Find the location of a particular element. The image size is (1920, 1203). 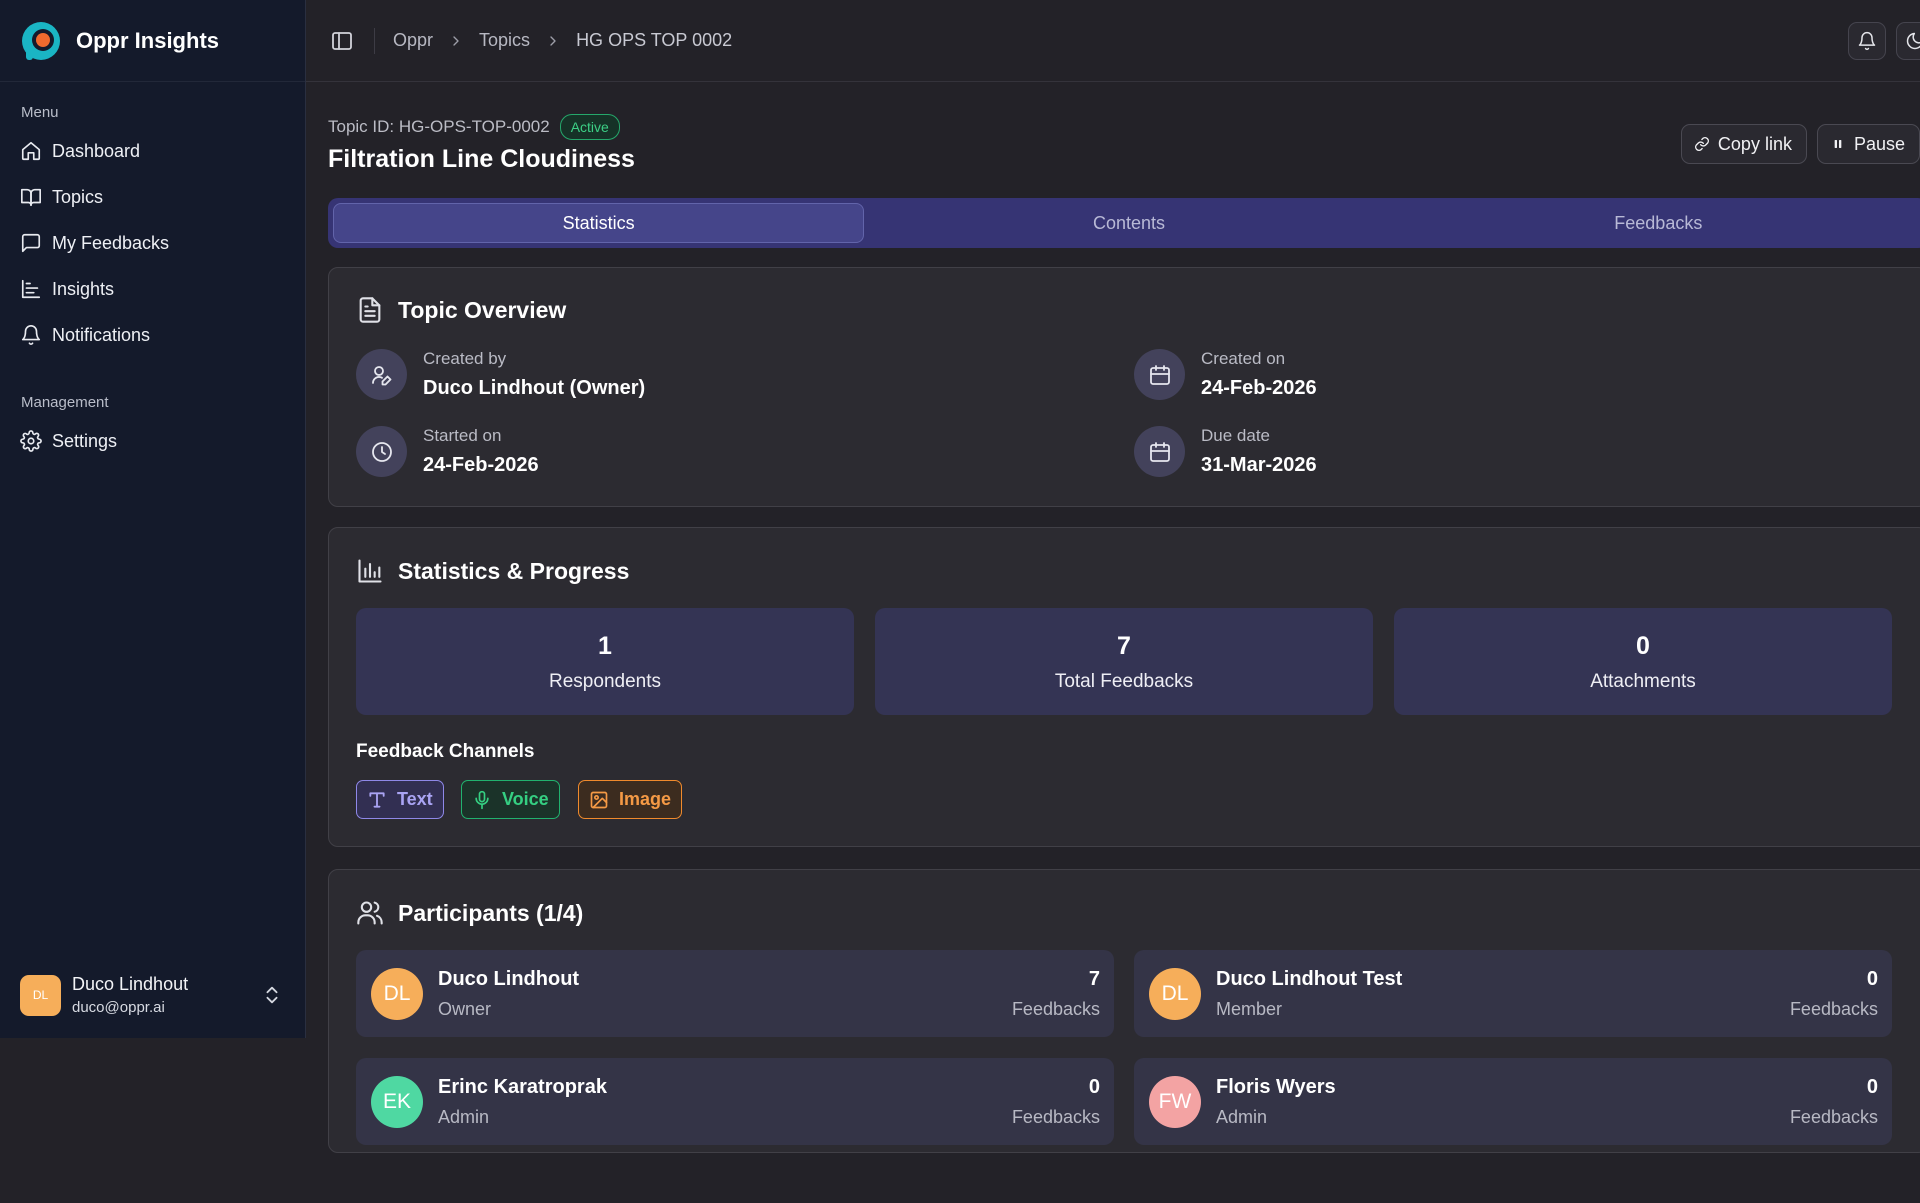

tab-bar: Statistics Contents Feedbacks is located at coordinates (1124, 223).